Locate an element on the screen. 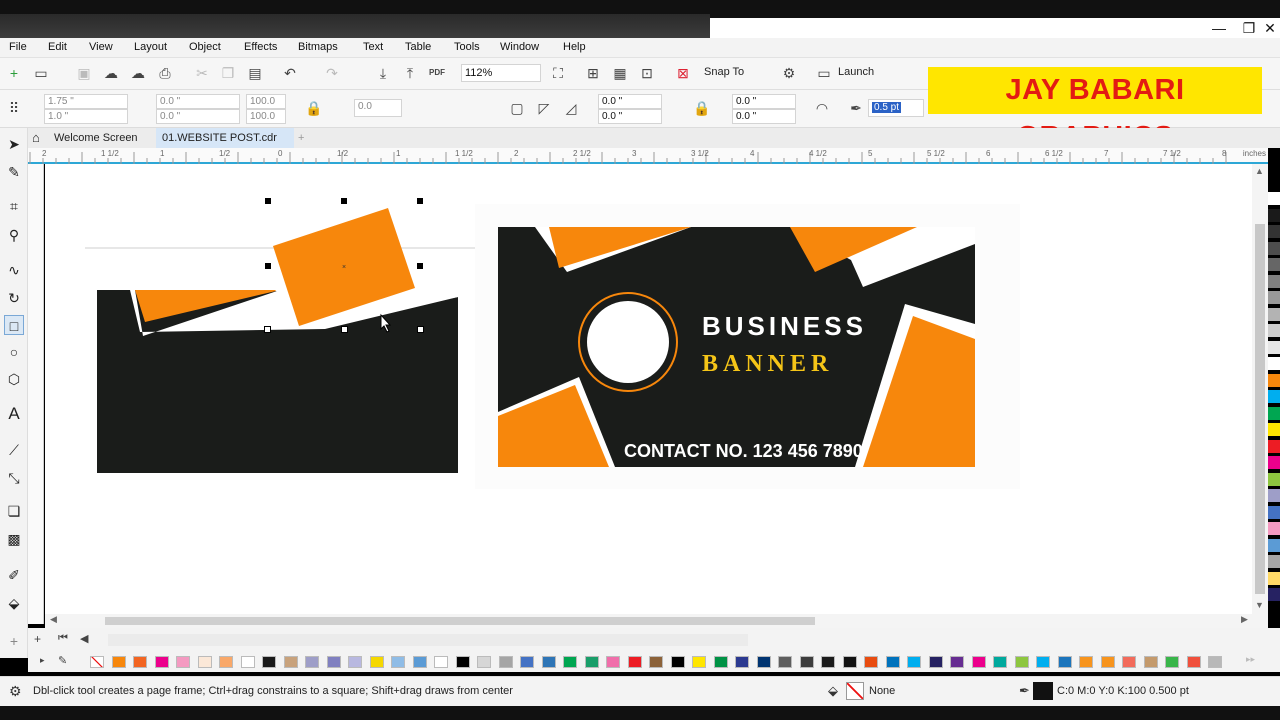 Image resolution: width=1280 pixels, height=720 pixels. status-gear-icon: ⚙ is located at coordinates (15, 691).